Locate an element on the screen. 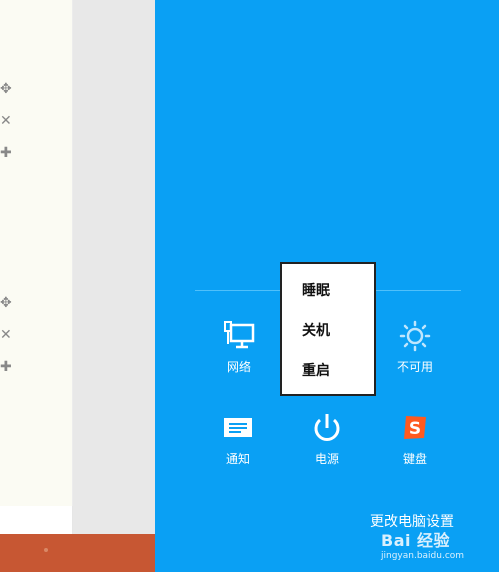 This screenshot has height=572, width=499. document-footer is located at coordinates (36, 520).